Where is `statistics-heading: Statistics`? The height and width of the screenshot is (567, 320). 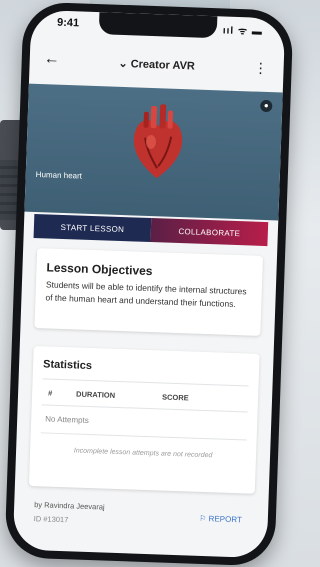 statistics-heading: Statistics is located at coordinates (67, 365).